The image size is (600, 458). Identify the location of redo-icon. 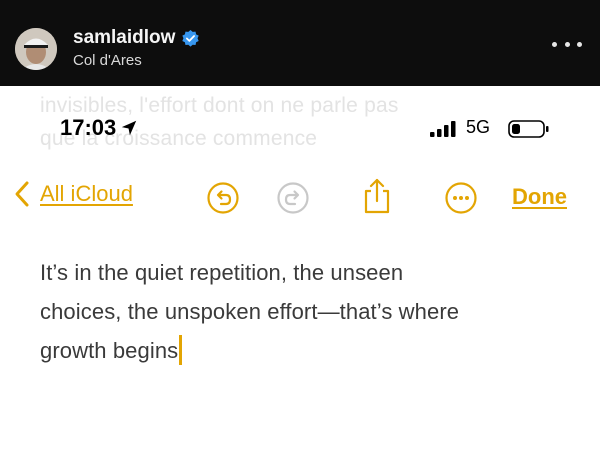
(293, 198).